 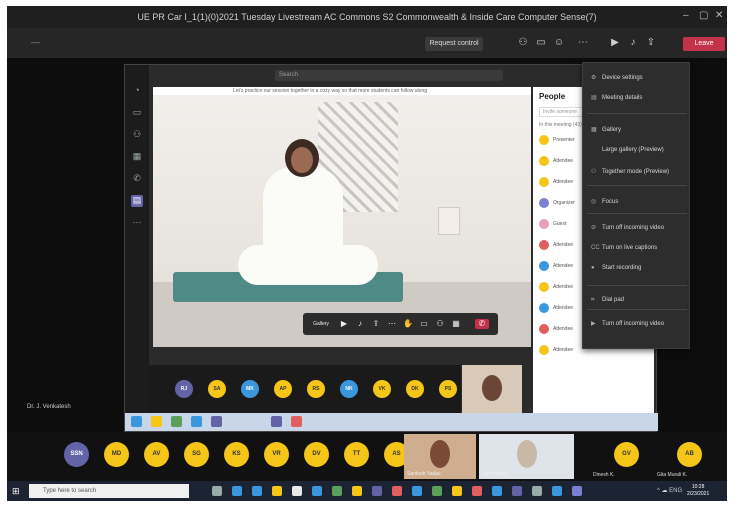 What do you see at coordinates (156, 454) in the screenshot?
I see `participant-avatar: AV` at bounding box center [156, 454].